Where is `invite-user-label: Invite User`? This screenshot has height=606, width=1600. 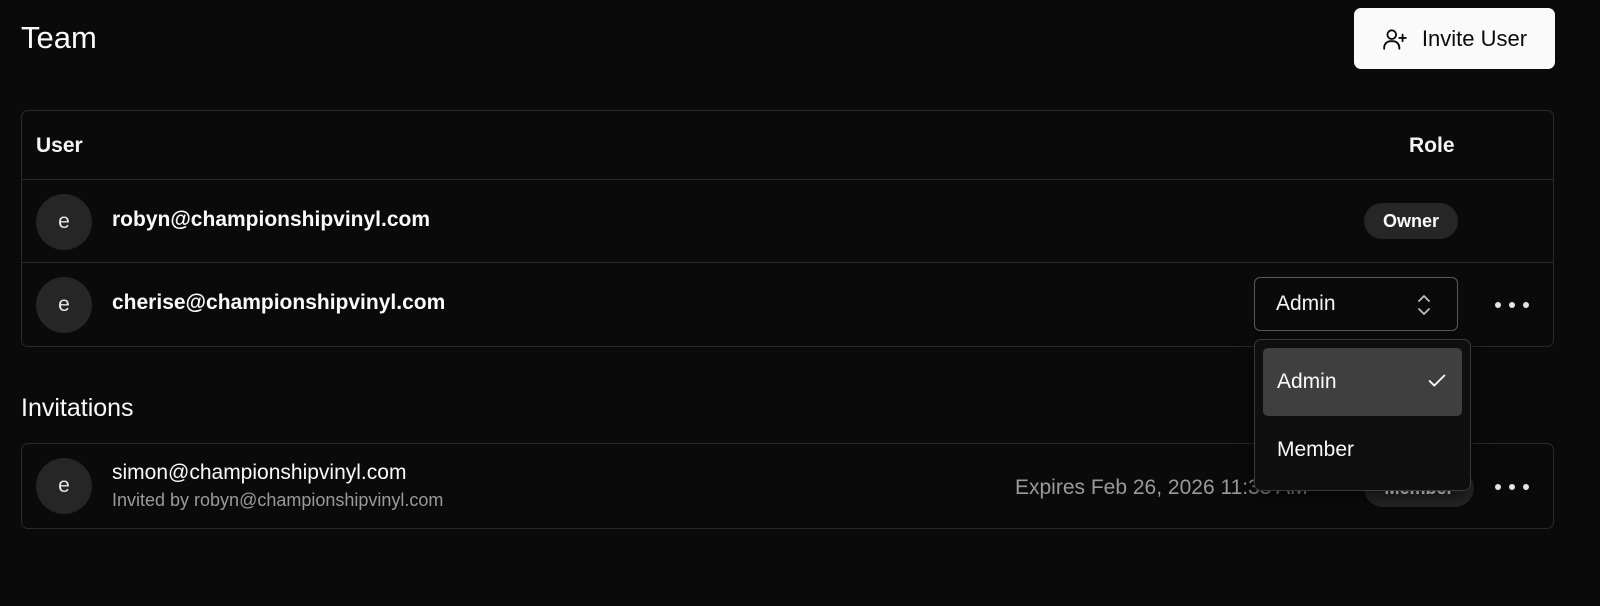
invite-user-label: Invite User is located at coordinates (1474, 38).